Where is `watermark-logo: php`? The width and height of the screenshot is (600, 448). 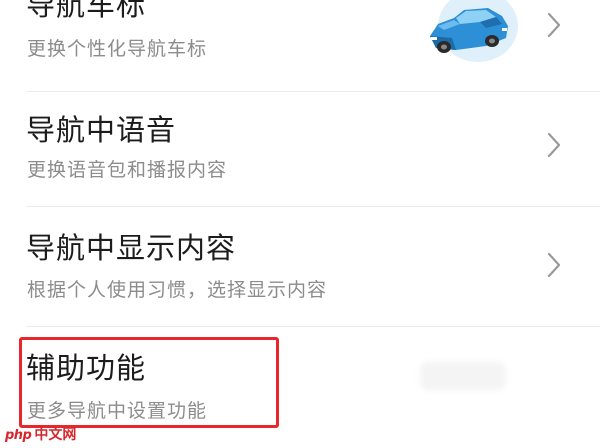 watermark-logo: php is located at coordinates (18, 435).